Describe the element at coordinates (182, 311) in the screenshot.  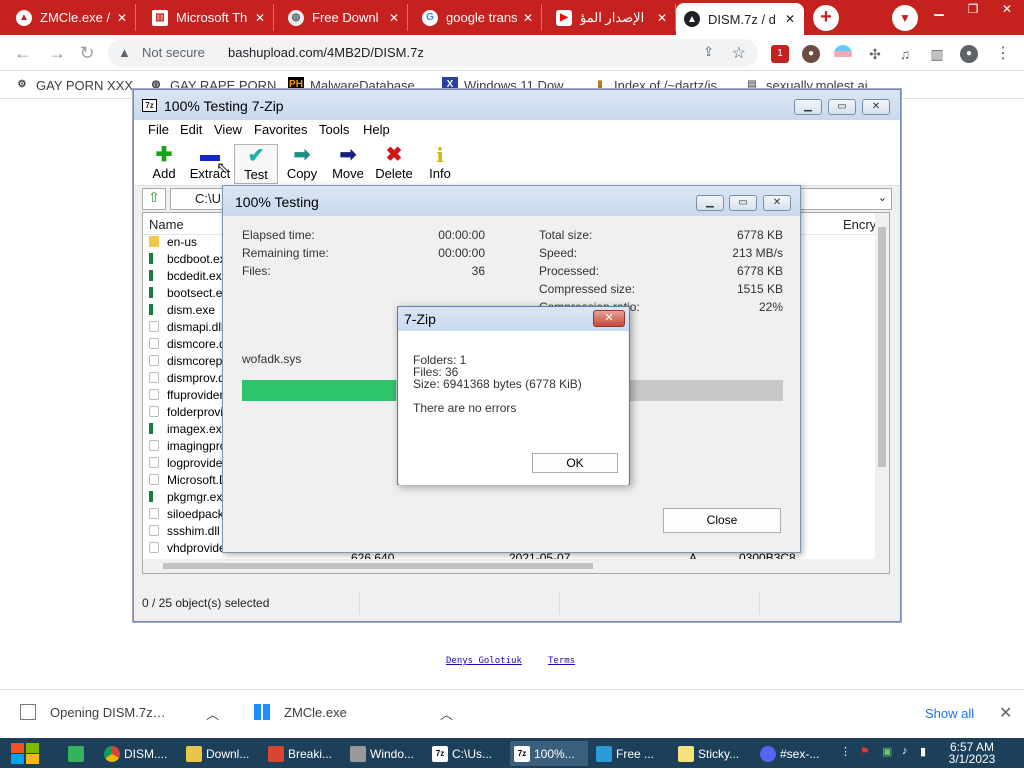
I see `file-row: dism.exe` at that location.